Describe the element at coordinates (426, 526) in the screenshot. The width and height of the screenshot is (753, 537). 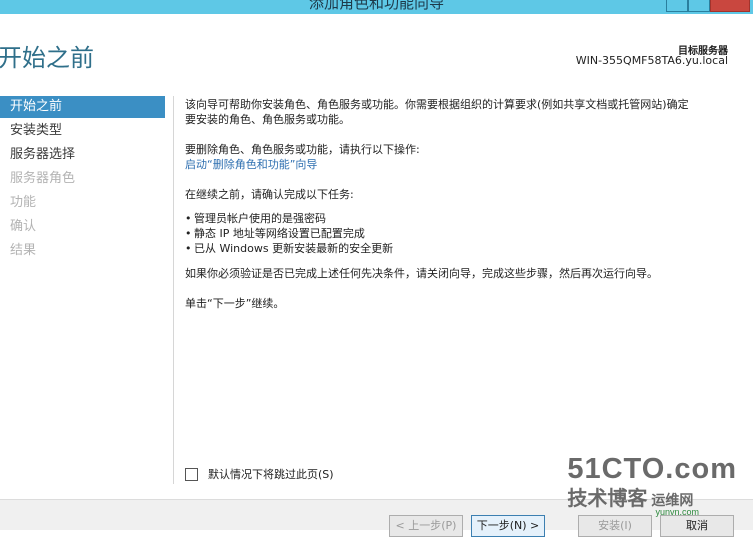
I see `previous-button: < 上一步(P)` at that location.